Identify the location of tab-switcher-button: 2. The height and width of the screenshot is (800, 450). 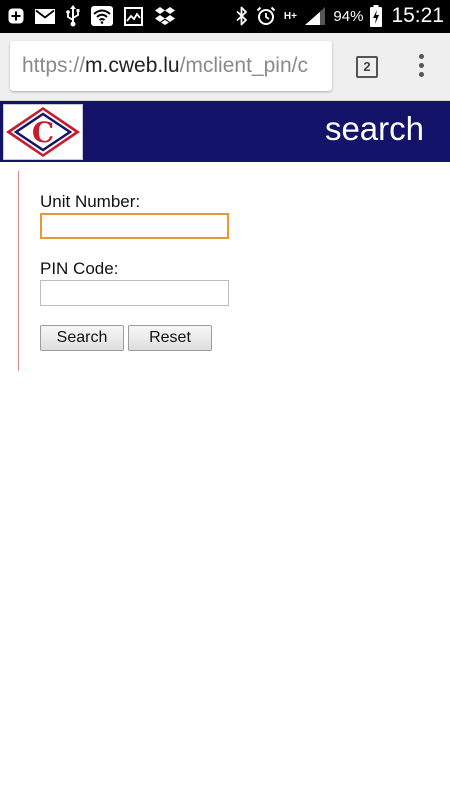
(367, 67).